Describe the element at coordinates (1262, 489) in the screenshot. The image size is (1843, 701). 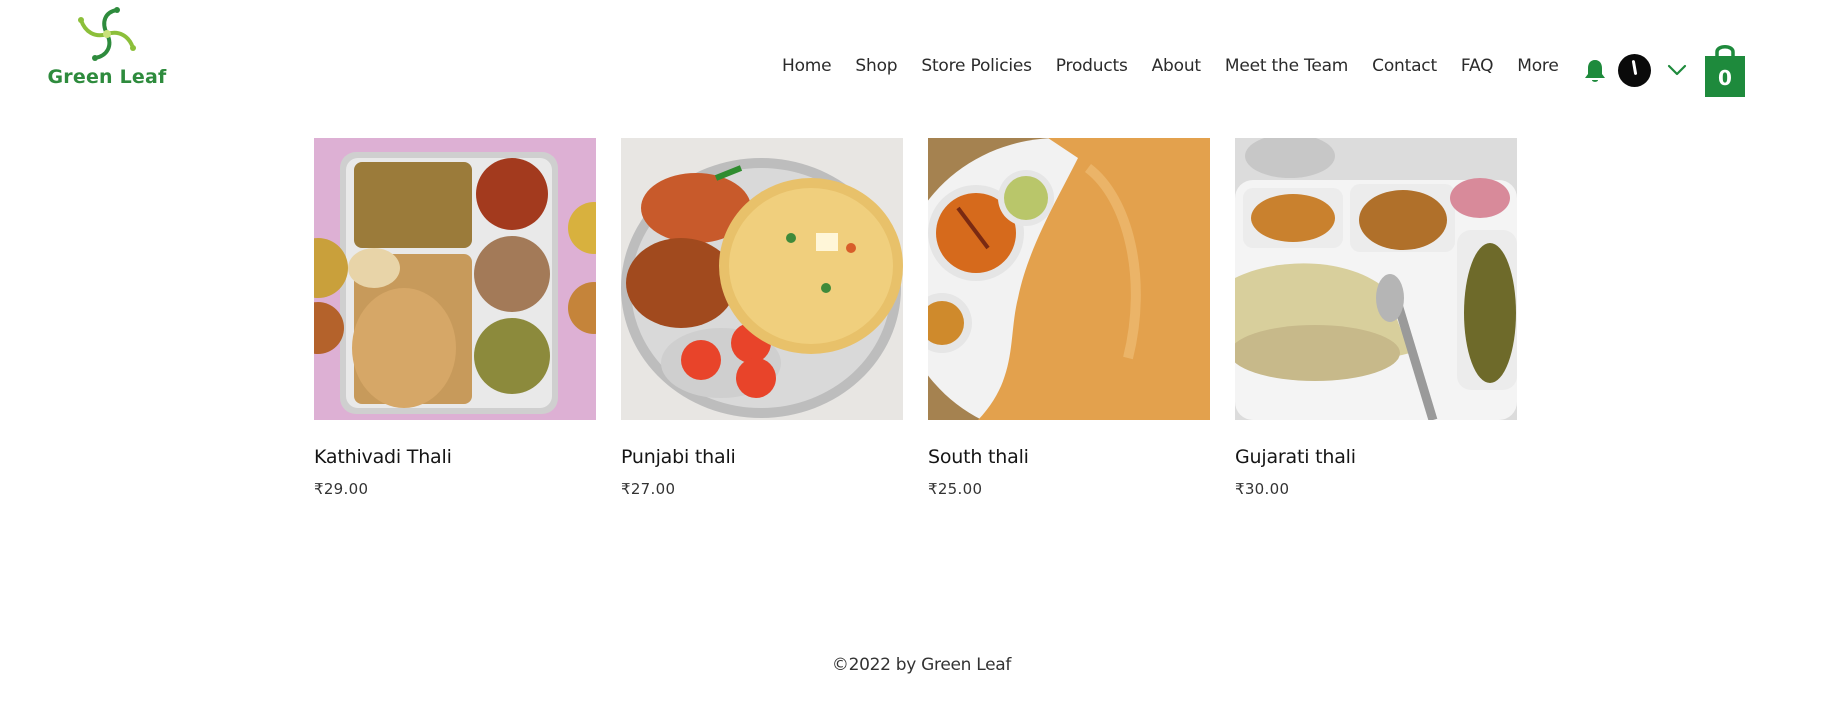
I see `product-price: ₹30.00` at that location.